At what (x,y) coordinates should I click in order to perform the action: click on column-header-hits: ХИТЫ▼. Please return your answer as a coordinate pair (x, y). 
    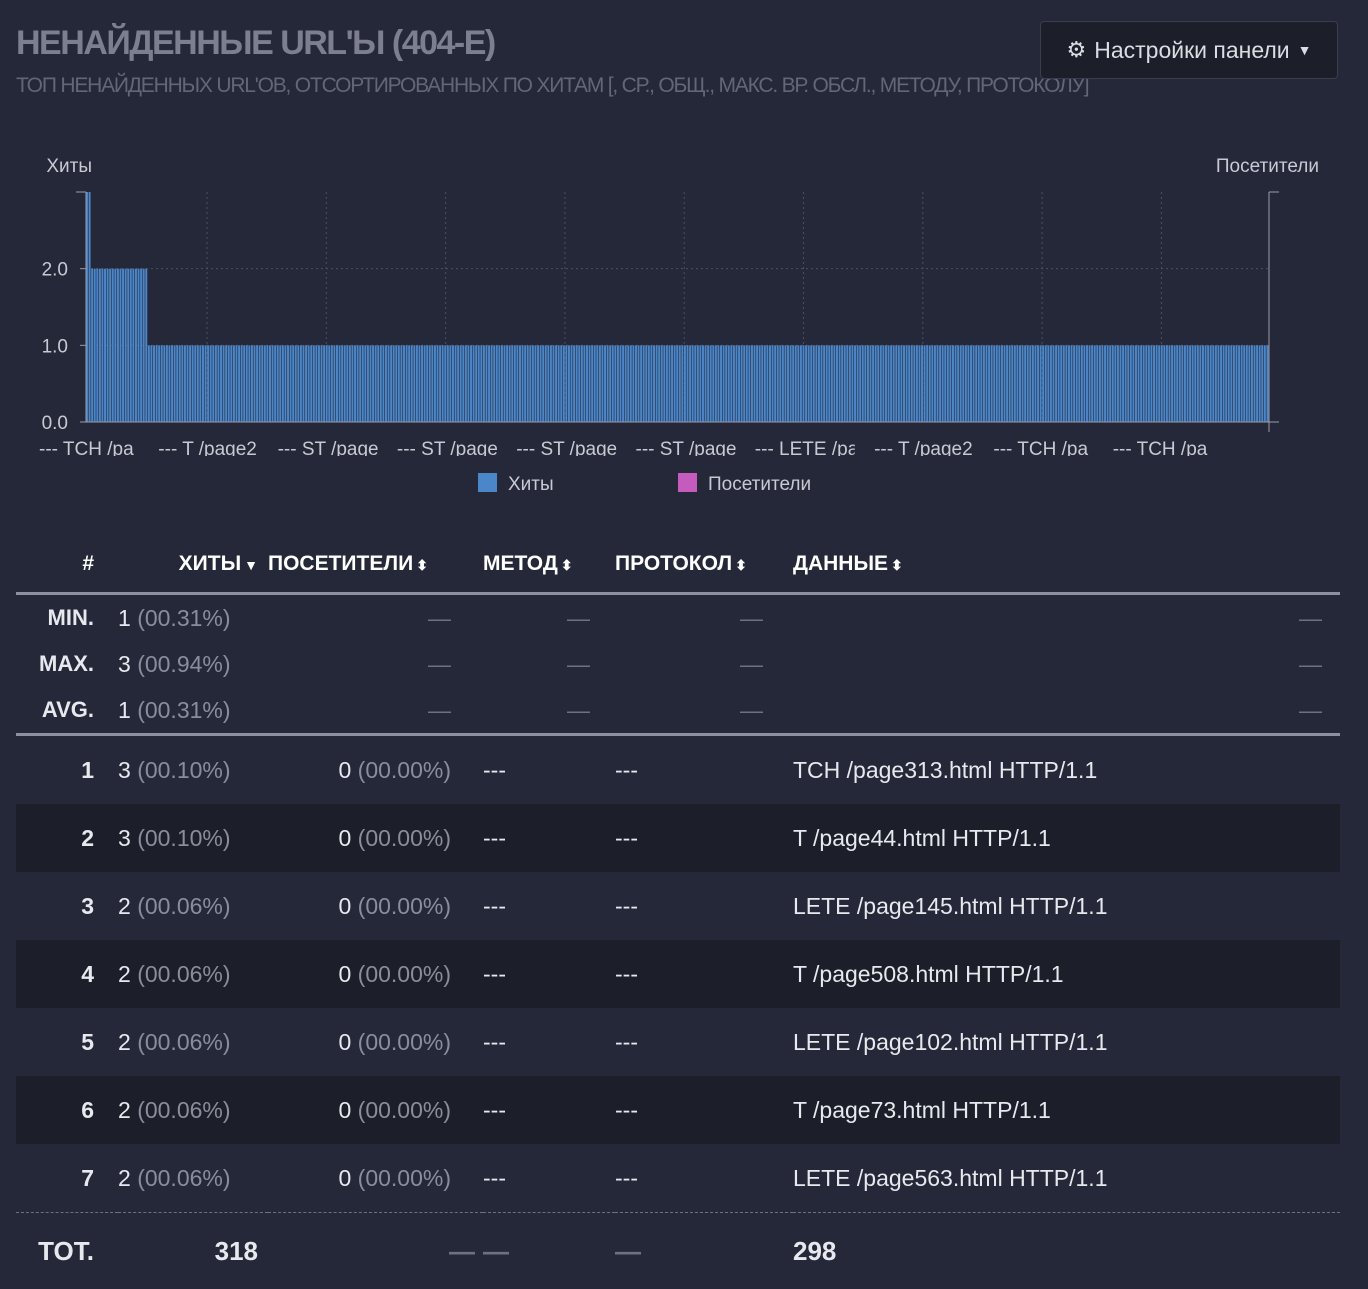
    Looking at the image, I should click on (193, 565).